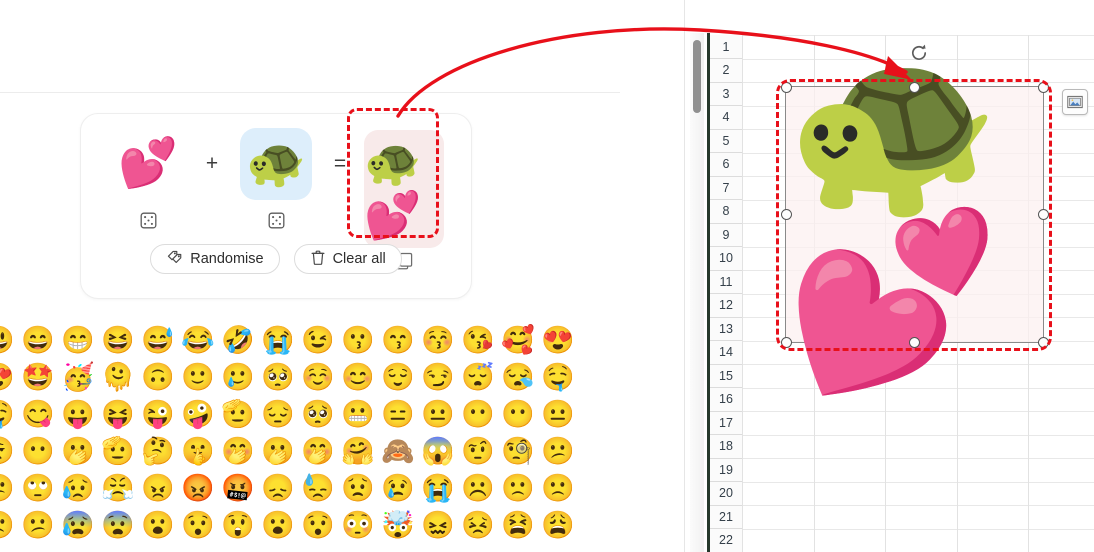 This screenshot has width=1094, height=552. Describe the element at coordinates (726, 141) in the screenshot. I see `row-header-cell: 5` at that location.